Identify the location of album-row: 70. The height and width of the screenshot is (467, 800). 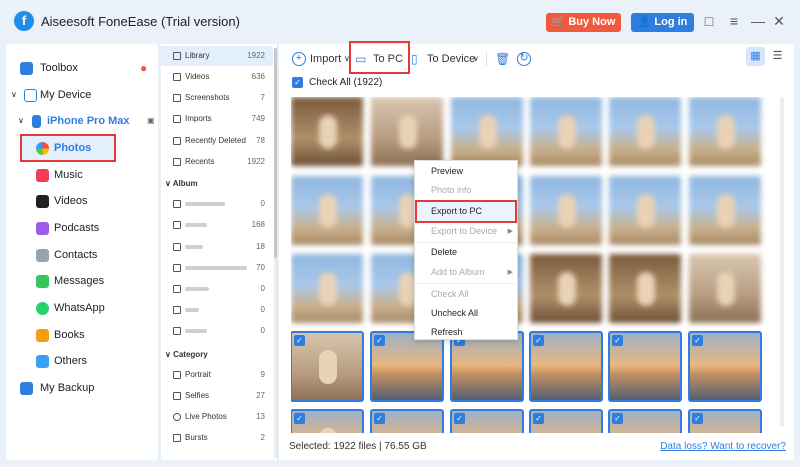
(217, 268).